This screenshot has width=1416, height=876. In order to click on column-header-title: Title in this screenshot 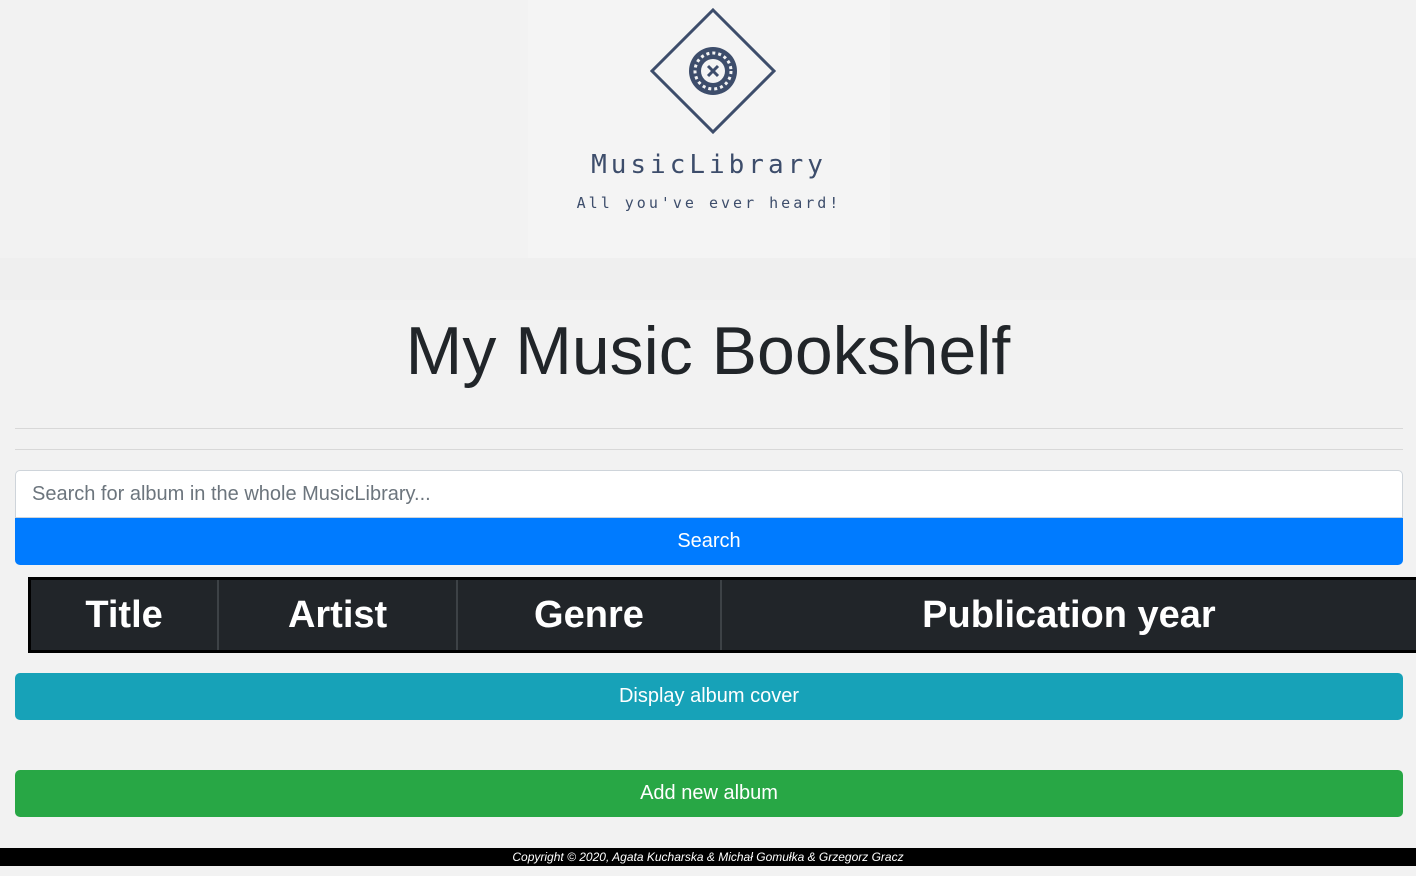, I will do `click(124, 615)`.